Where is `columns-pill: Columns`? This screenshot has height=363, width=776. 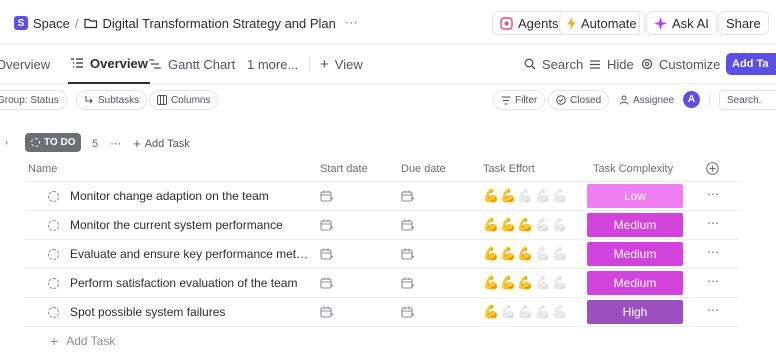
columns-pill: Columns is located at coordinates (184, 100).